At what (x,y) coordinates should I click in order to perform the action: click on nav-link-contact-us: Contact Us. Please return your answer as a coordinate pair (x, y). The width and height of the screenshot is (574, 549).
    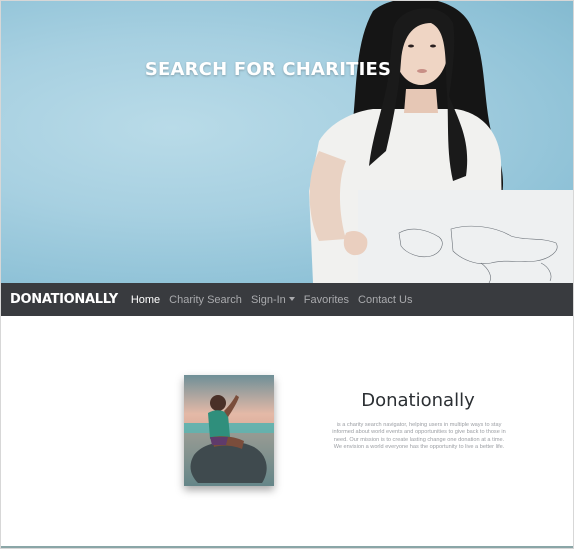
    Looking at the image, I should click on (385, 300).